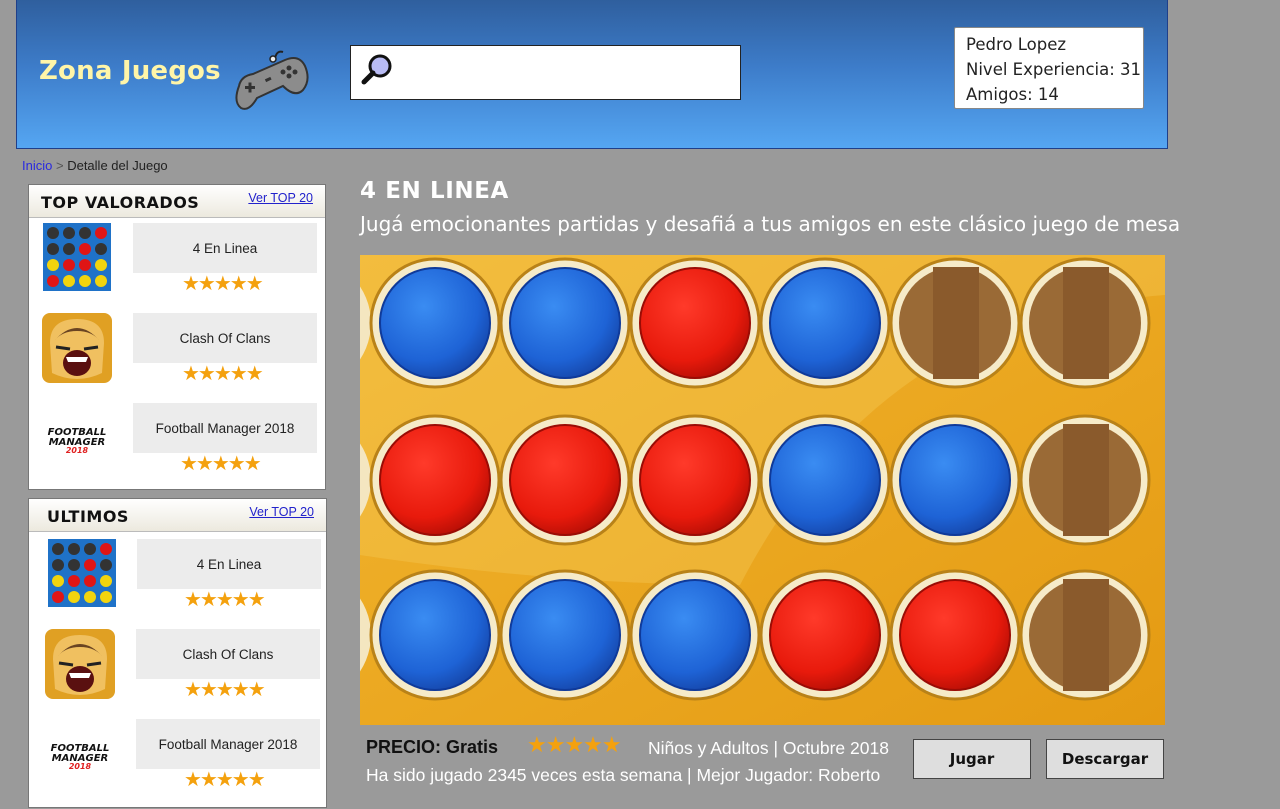 This screenshot has height=809, width=1280. I want to click on breadcrumb: Inicio > Detalle del Juego, so click(95, 165).